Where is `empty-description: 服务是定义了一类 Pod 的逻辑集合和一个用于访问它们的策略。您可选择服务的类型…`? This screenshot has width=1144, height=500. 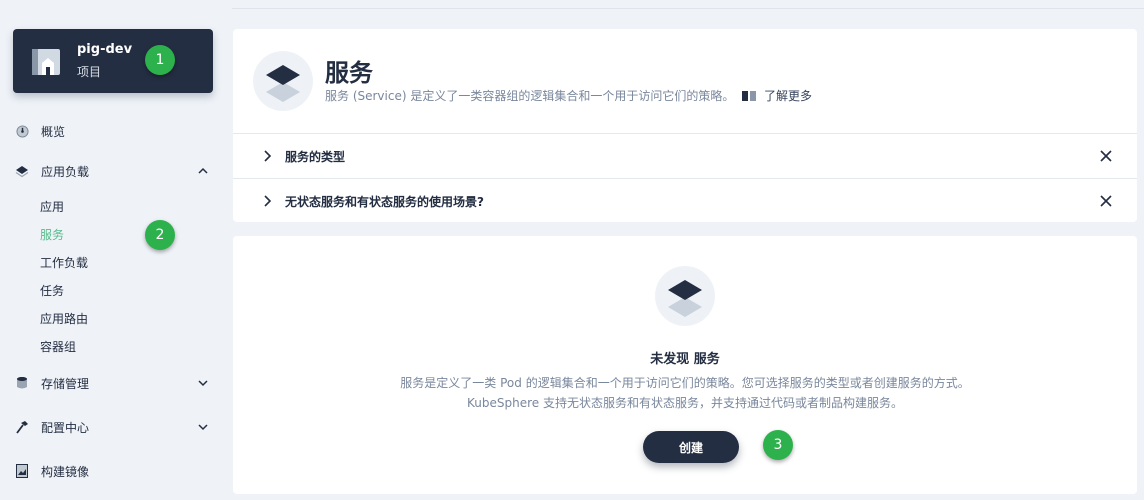 empty-description: 服务是定义了一类 Pod 的逻辑集合和一个用于访问它们的策略。您可选择服务的类型… is located at coordinates (685, 383).